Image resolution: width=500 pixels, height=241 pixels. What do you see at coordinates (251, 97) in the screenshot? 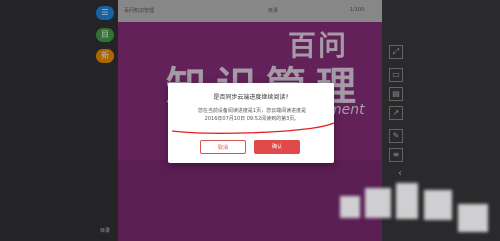
I see `dialog-title: 是否同步云端进度继续阅读?` at bounding box center [251, 97].